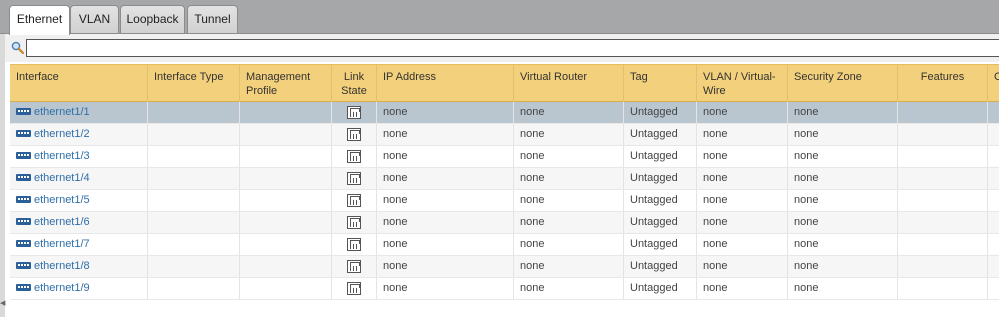 This screenshot has height=317, width=999. I want to click on interface-link: ethernet1/4, so click(62, 178).